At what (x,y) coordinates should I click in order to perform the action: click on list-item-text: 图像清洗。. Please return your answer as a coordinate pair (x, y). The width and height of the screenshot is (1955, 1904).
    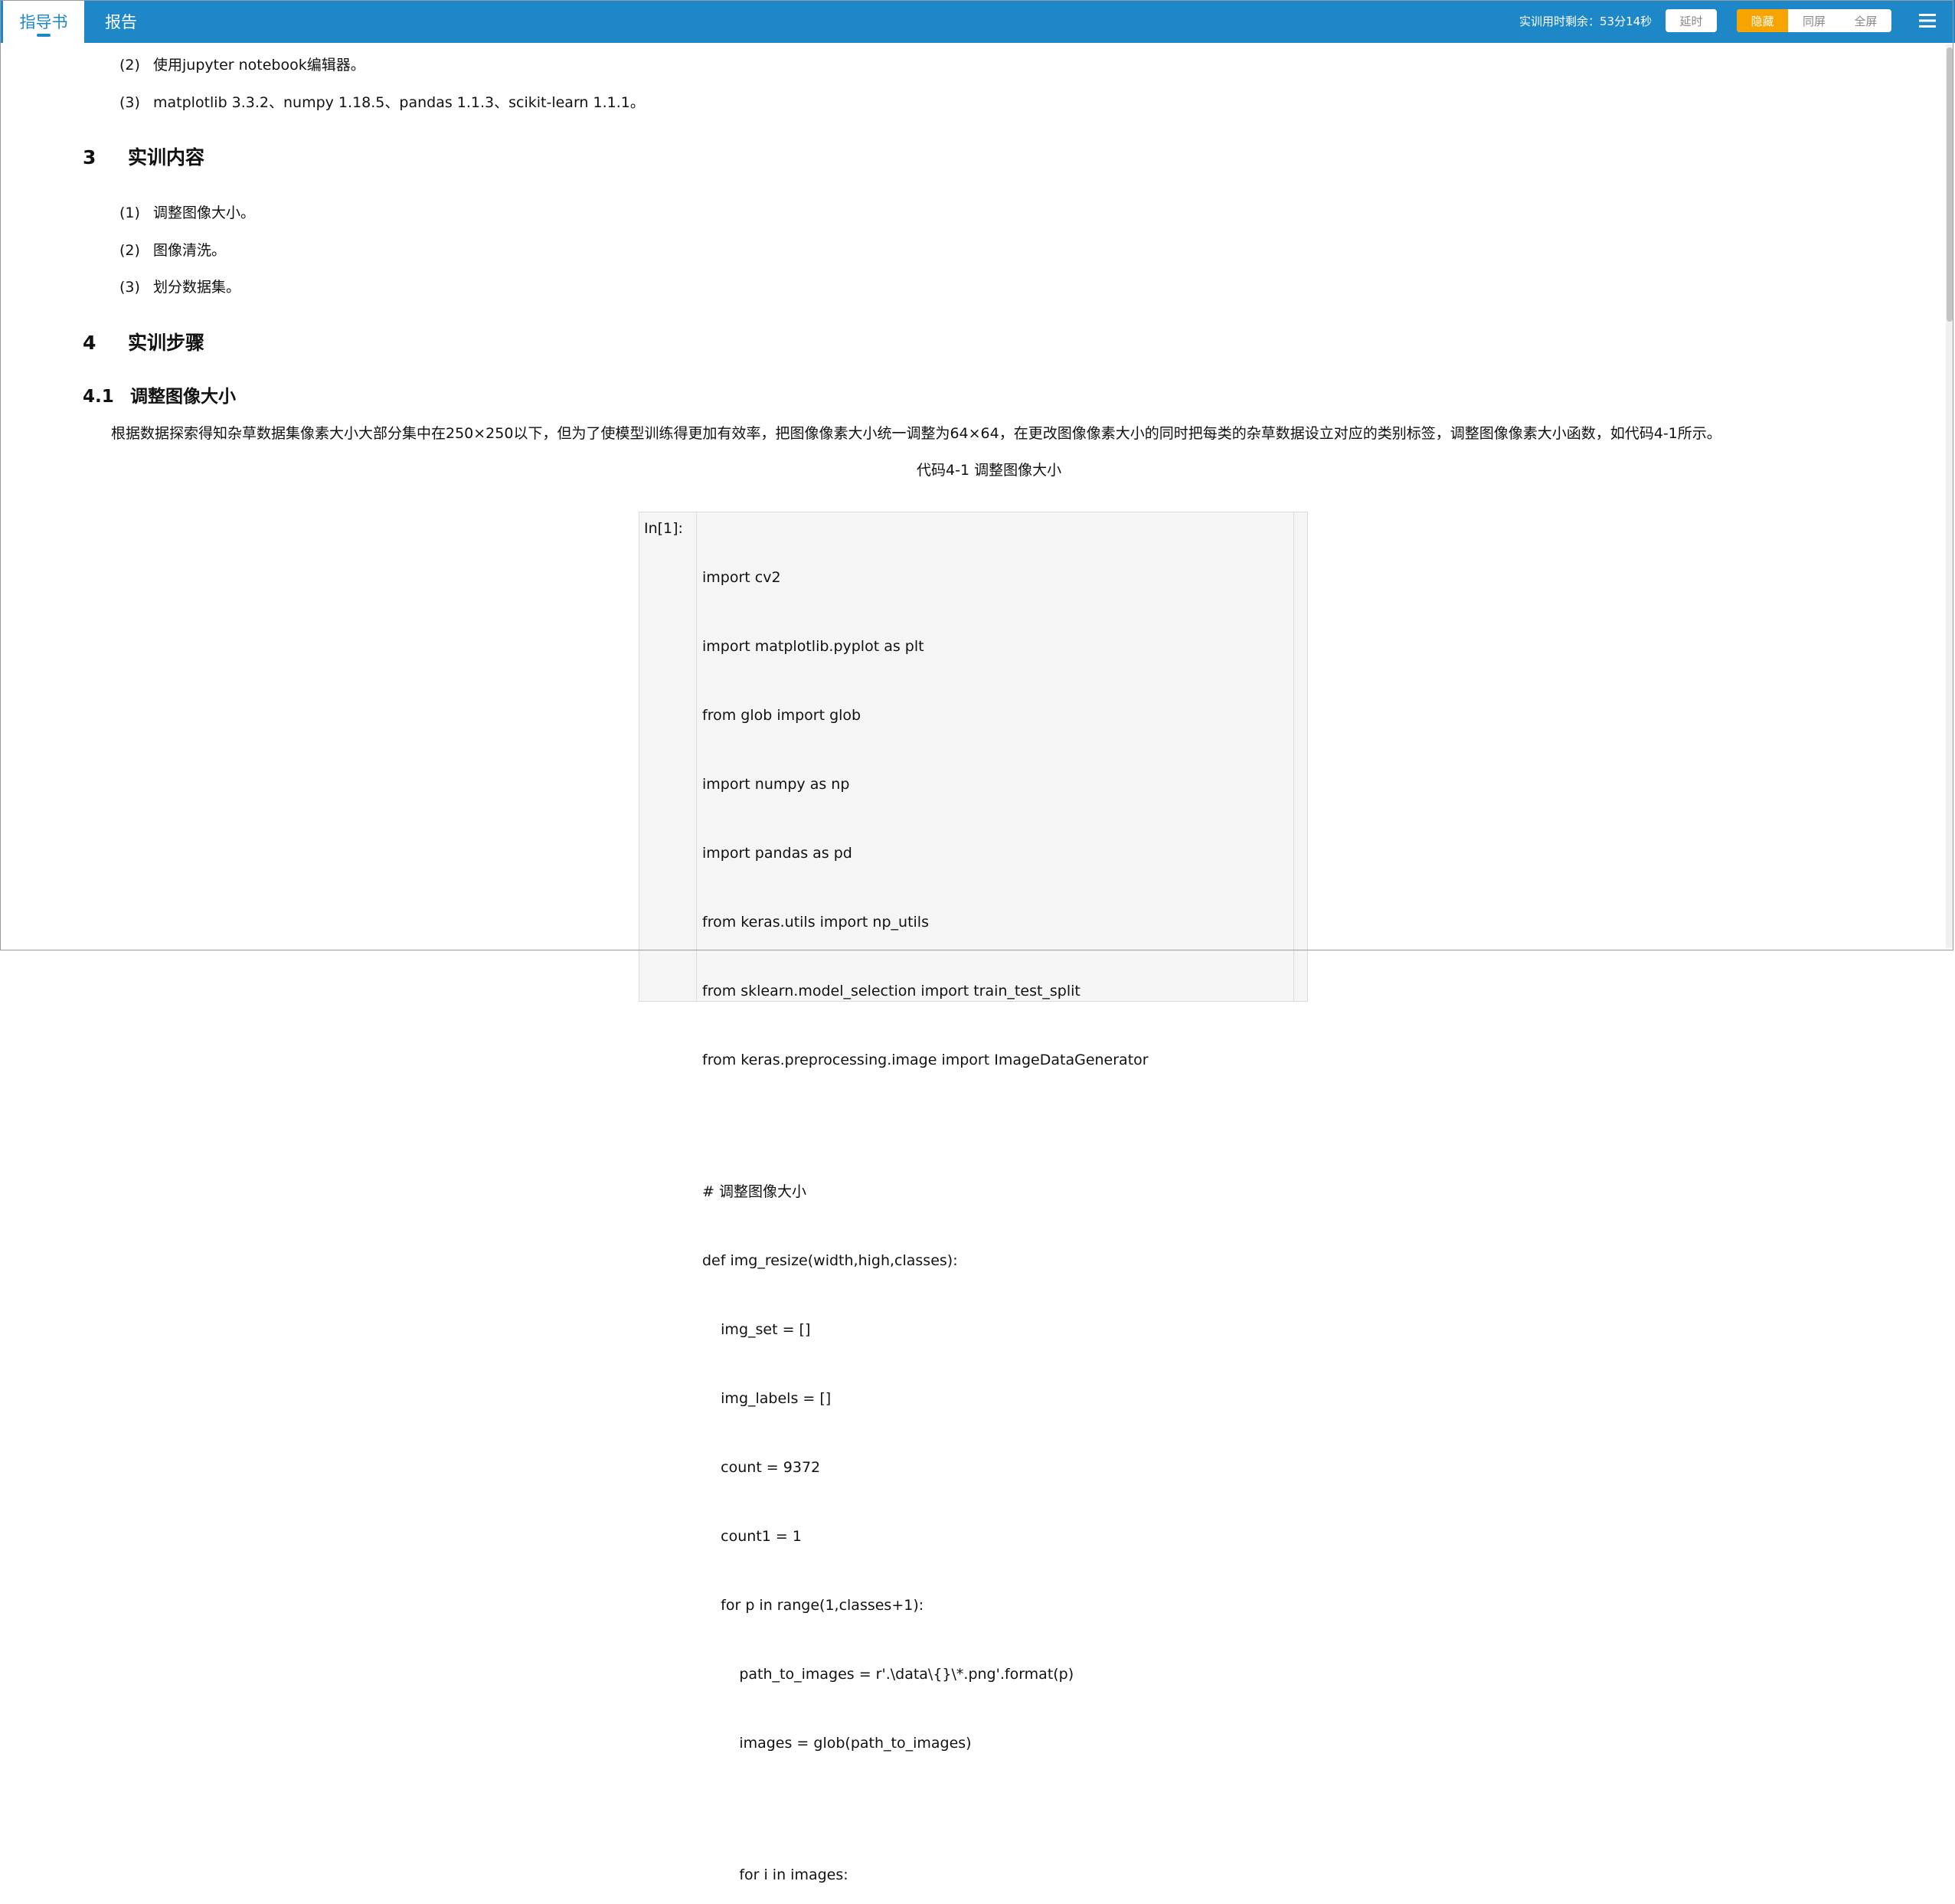
    Looking at the image, I should click on (190, 250).